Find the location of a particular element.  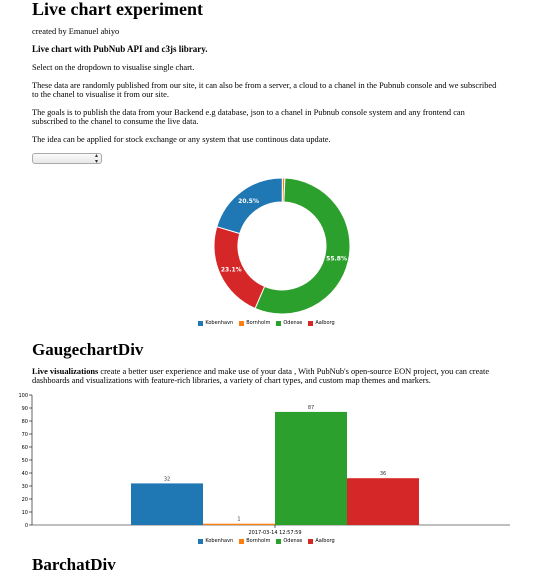

bar-legend-item: Bornholm is located at coordinates (254, 541).